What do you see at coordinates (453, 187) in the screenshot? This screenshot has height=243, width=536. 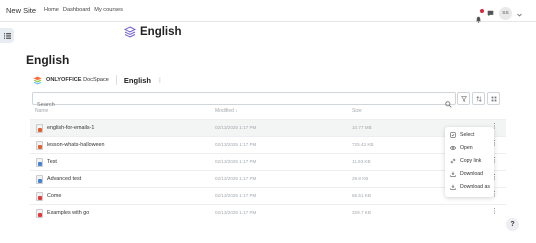 I see `download-as-icon` at bounding box center [453, 187].